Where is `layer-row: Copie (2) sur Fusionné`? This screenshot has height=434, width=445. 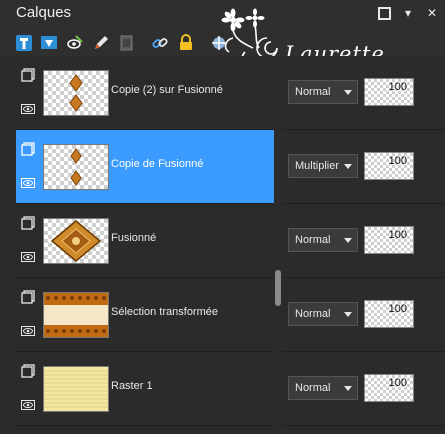 layer-row: Copie (2) sur Fusionné is located at coordinates (145, 93).